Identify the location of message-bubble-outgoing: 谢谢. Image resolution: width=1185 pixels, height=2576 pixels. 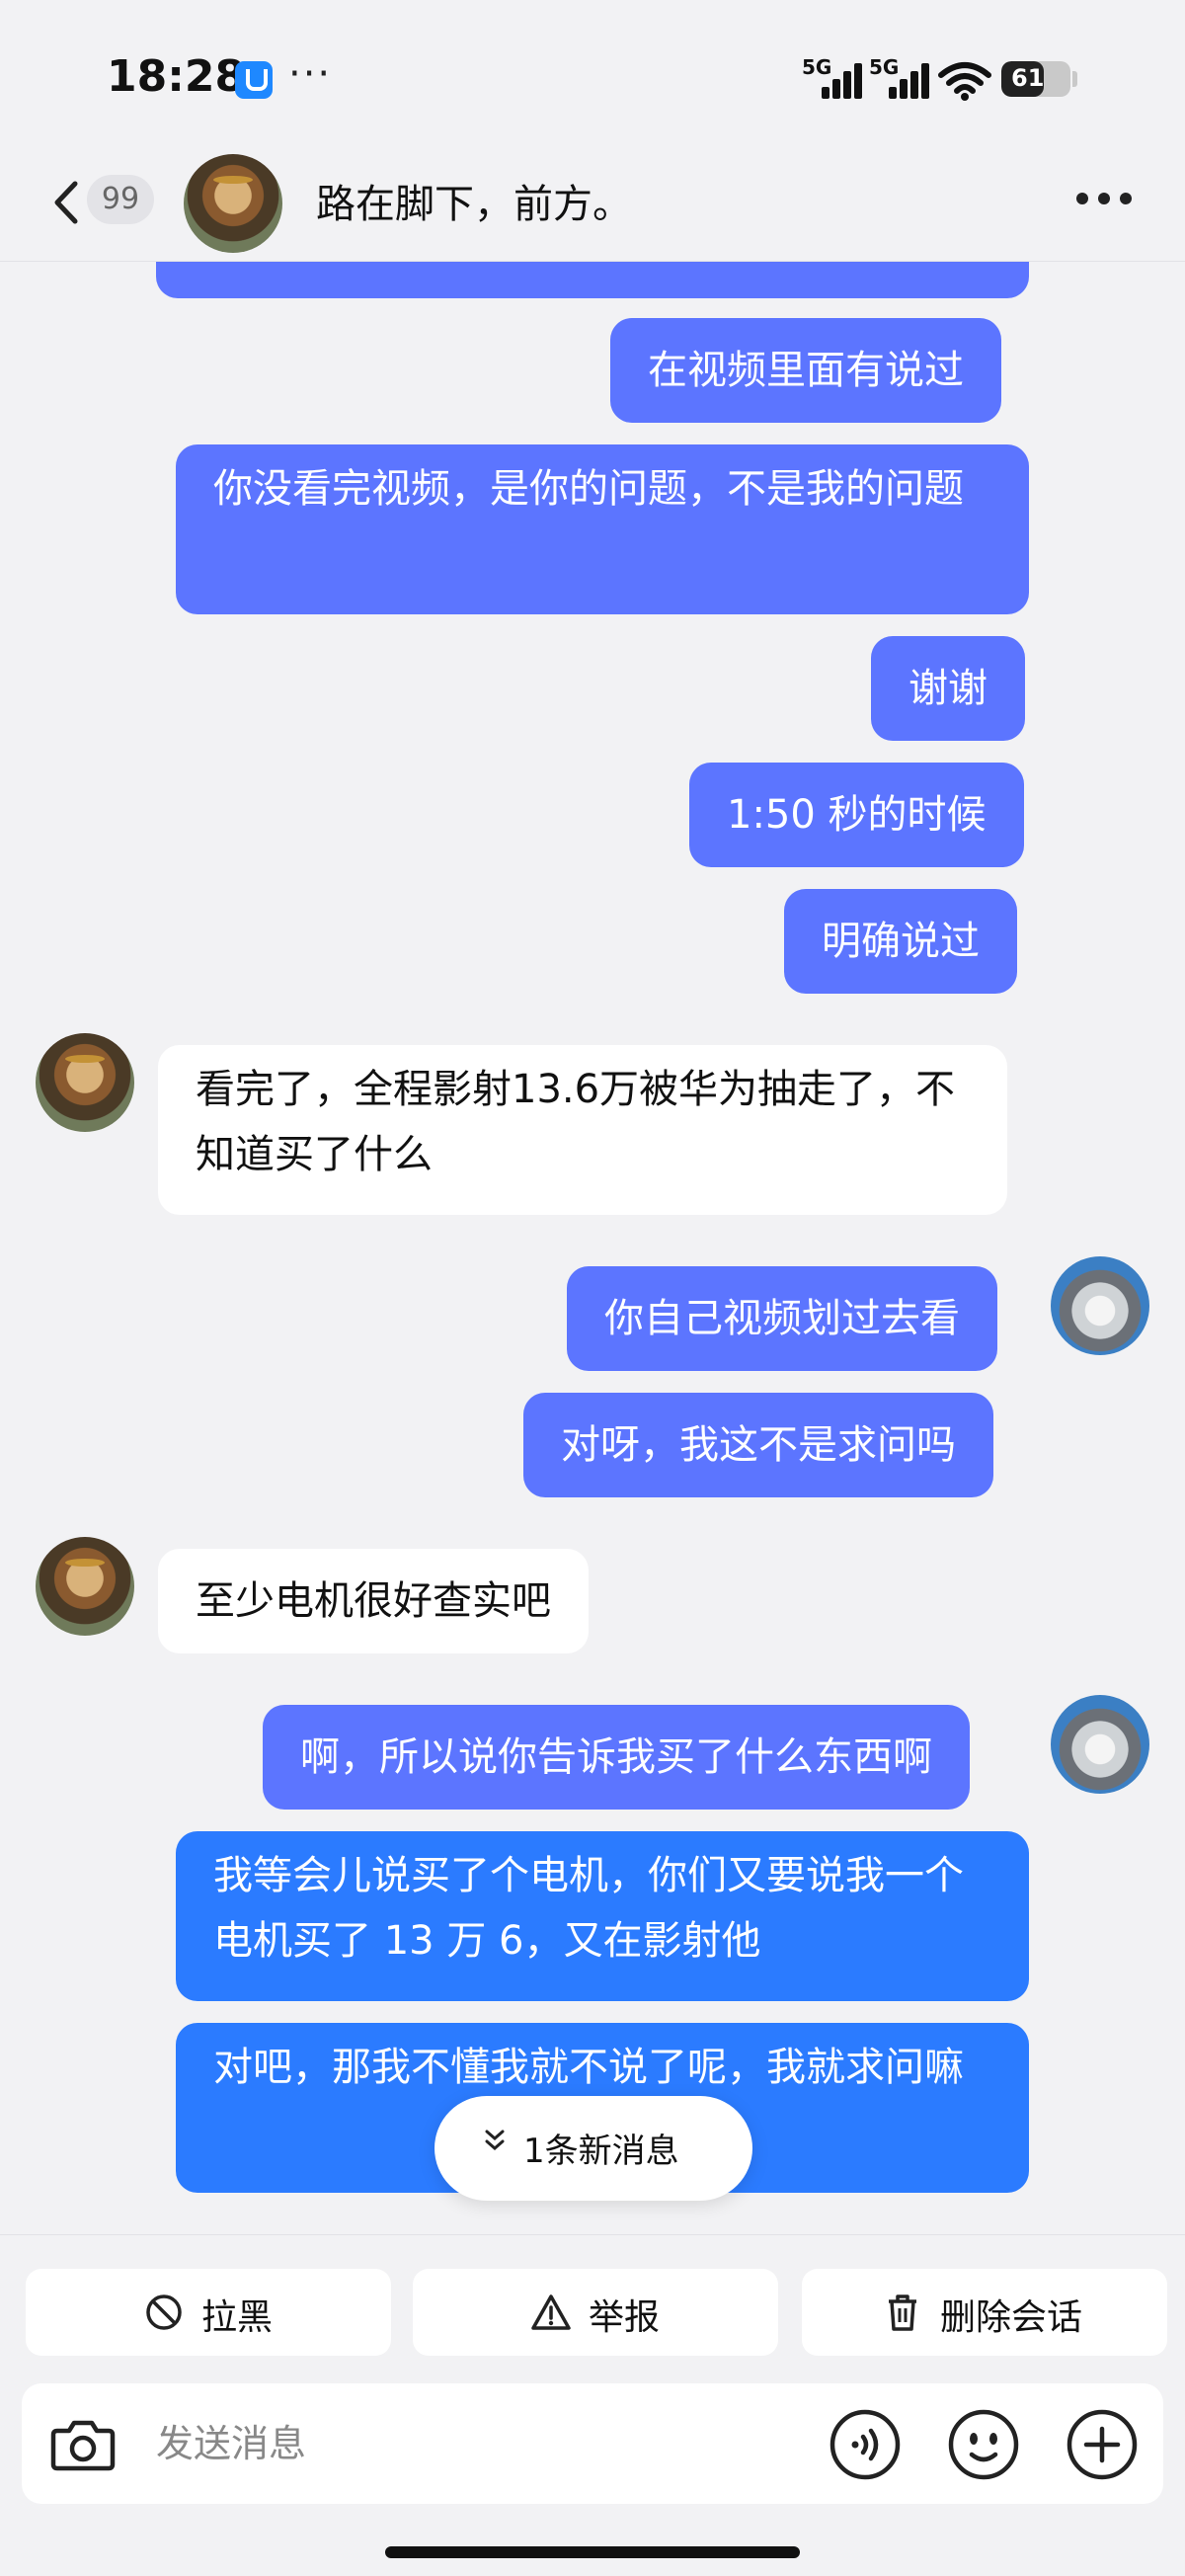
(948, 688).